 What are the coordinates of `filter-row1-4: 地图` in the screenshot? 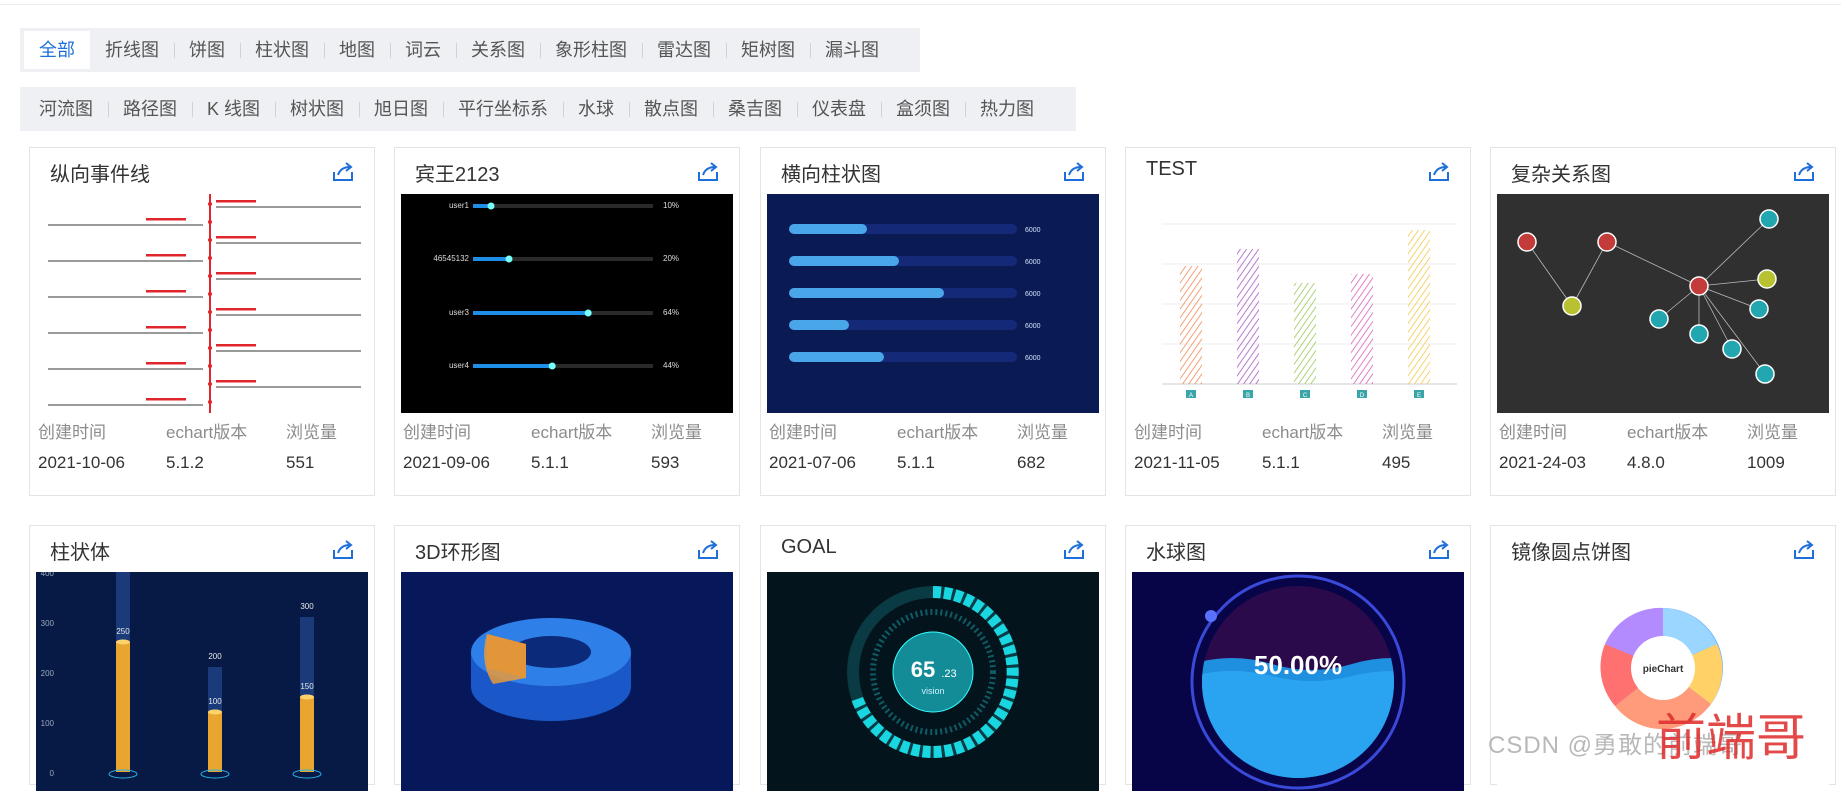 It's located at (357, 50).